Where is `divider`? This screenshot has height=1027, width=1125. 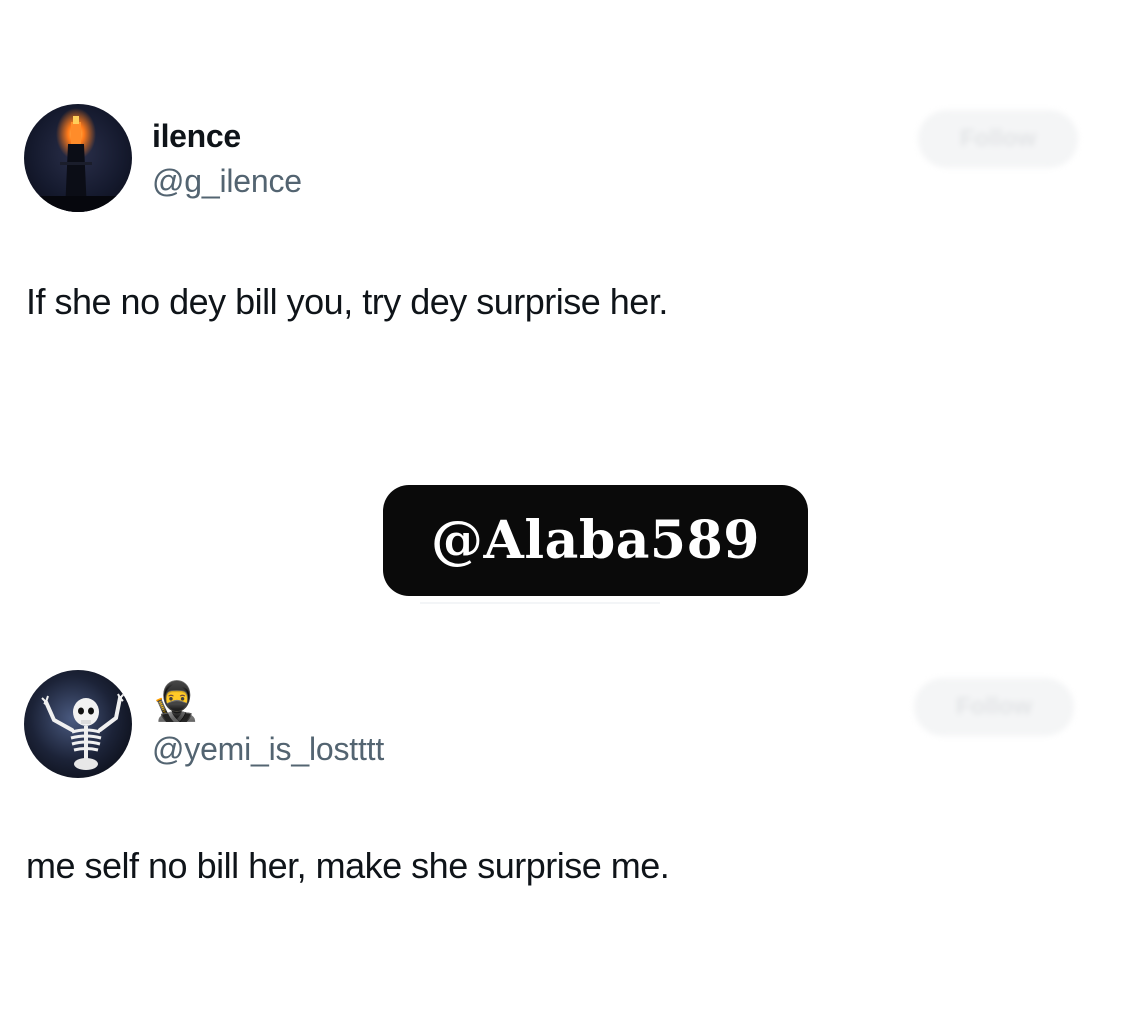 divider is located at coordinates (540, 603).